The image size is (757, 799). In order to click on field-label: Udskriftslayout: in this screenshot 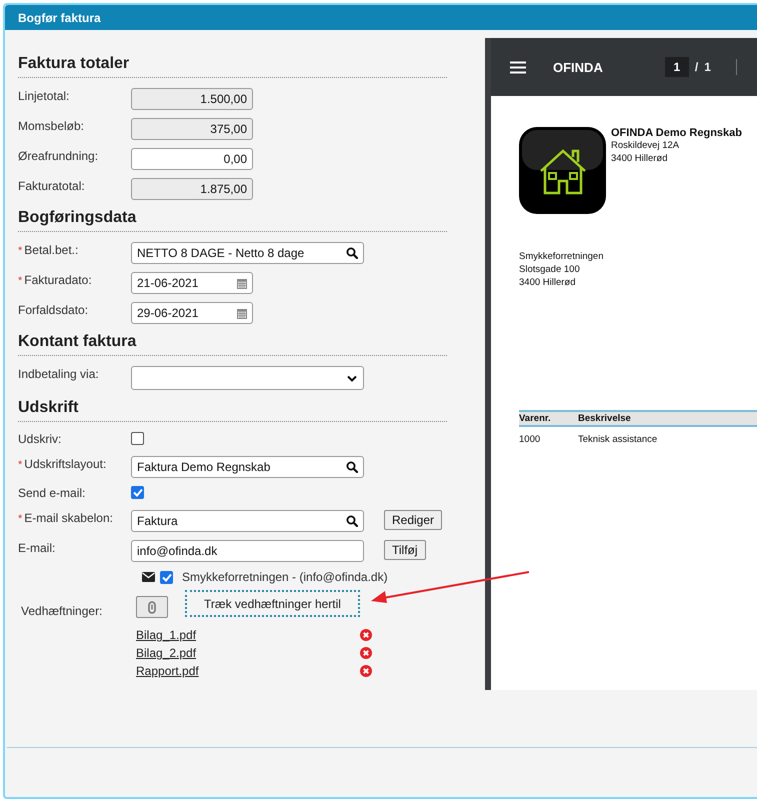, I will do `click(65, 464)`.